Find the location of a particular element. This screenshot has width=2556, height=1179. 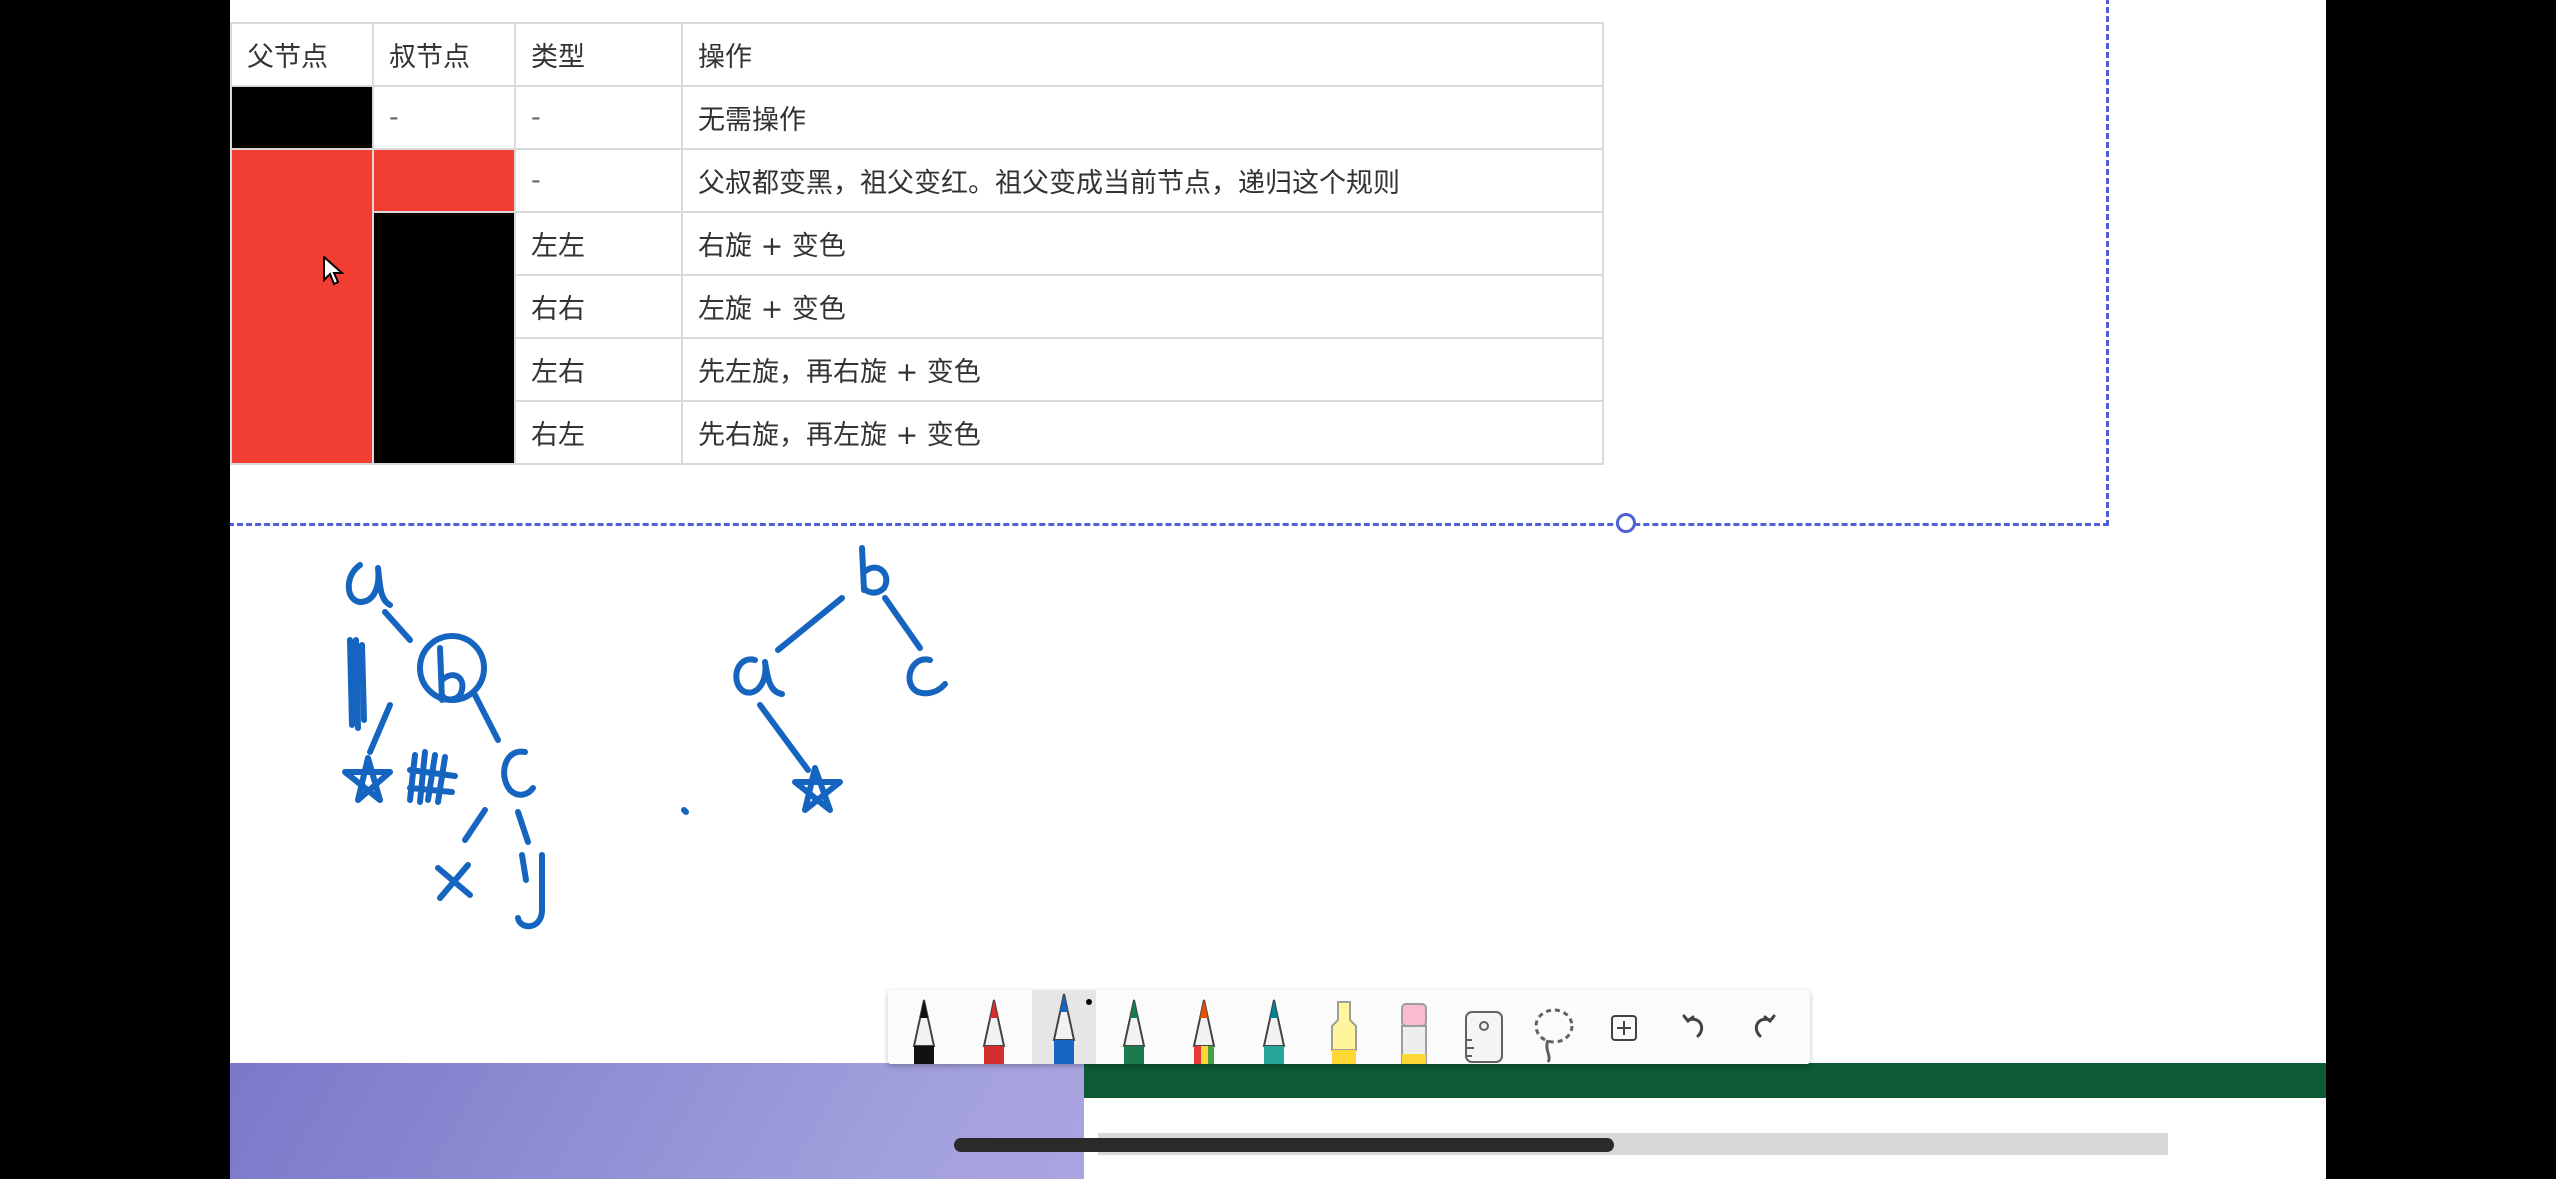

redo-icon is located at coordinates (1765, 1026).